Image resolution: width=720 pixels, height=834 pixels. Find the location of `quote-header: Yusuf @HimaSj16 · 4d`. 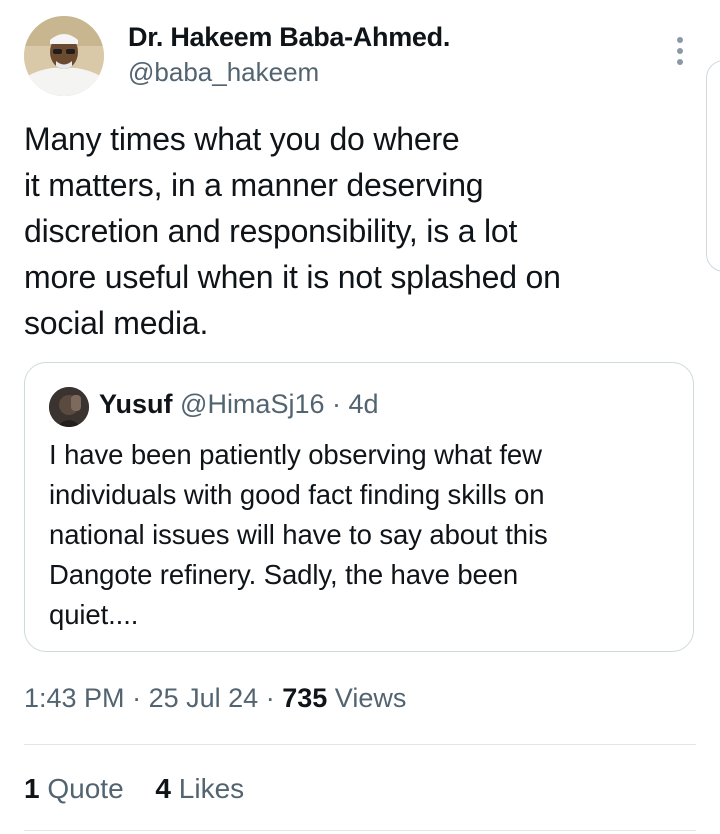

quote-header: Yusuf @HimaSj16 · 4d is located at coordinates (239, 404).